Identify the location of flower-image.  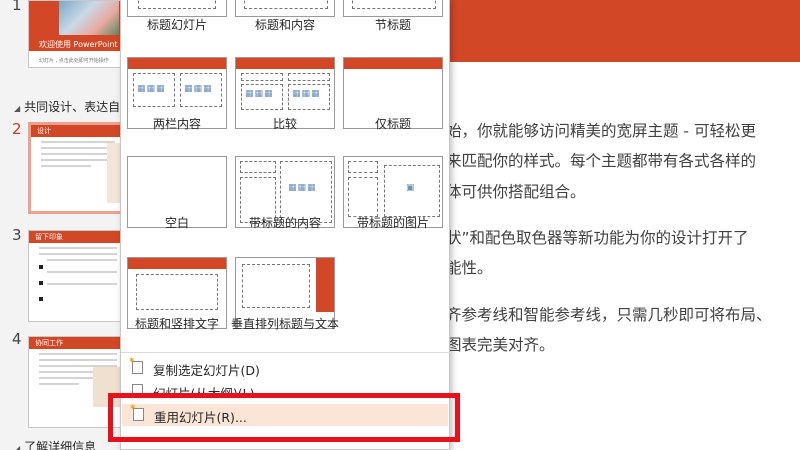
(89, 18).